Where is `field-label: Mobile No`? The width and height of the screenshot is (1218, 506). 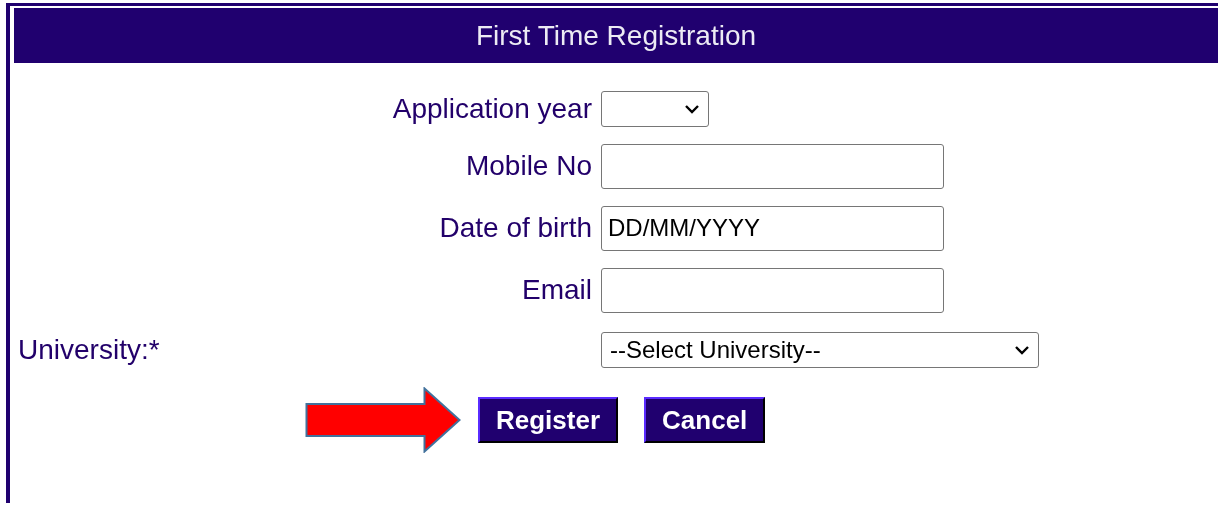 field-label: Mobile No is located at coordinates (528, 166).